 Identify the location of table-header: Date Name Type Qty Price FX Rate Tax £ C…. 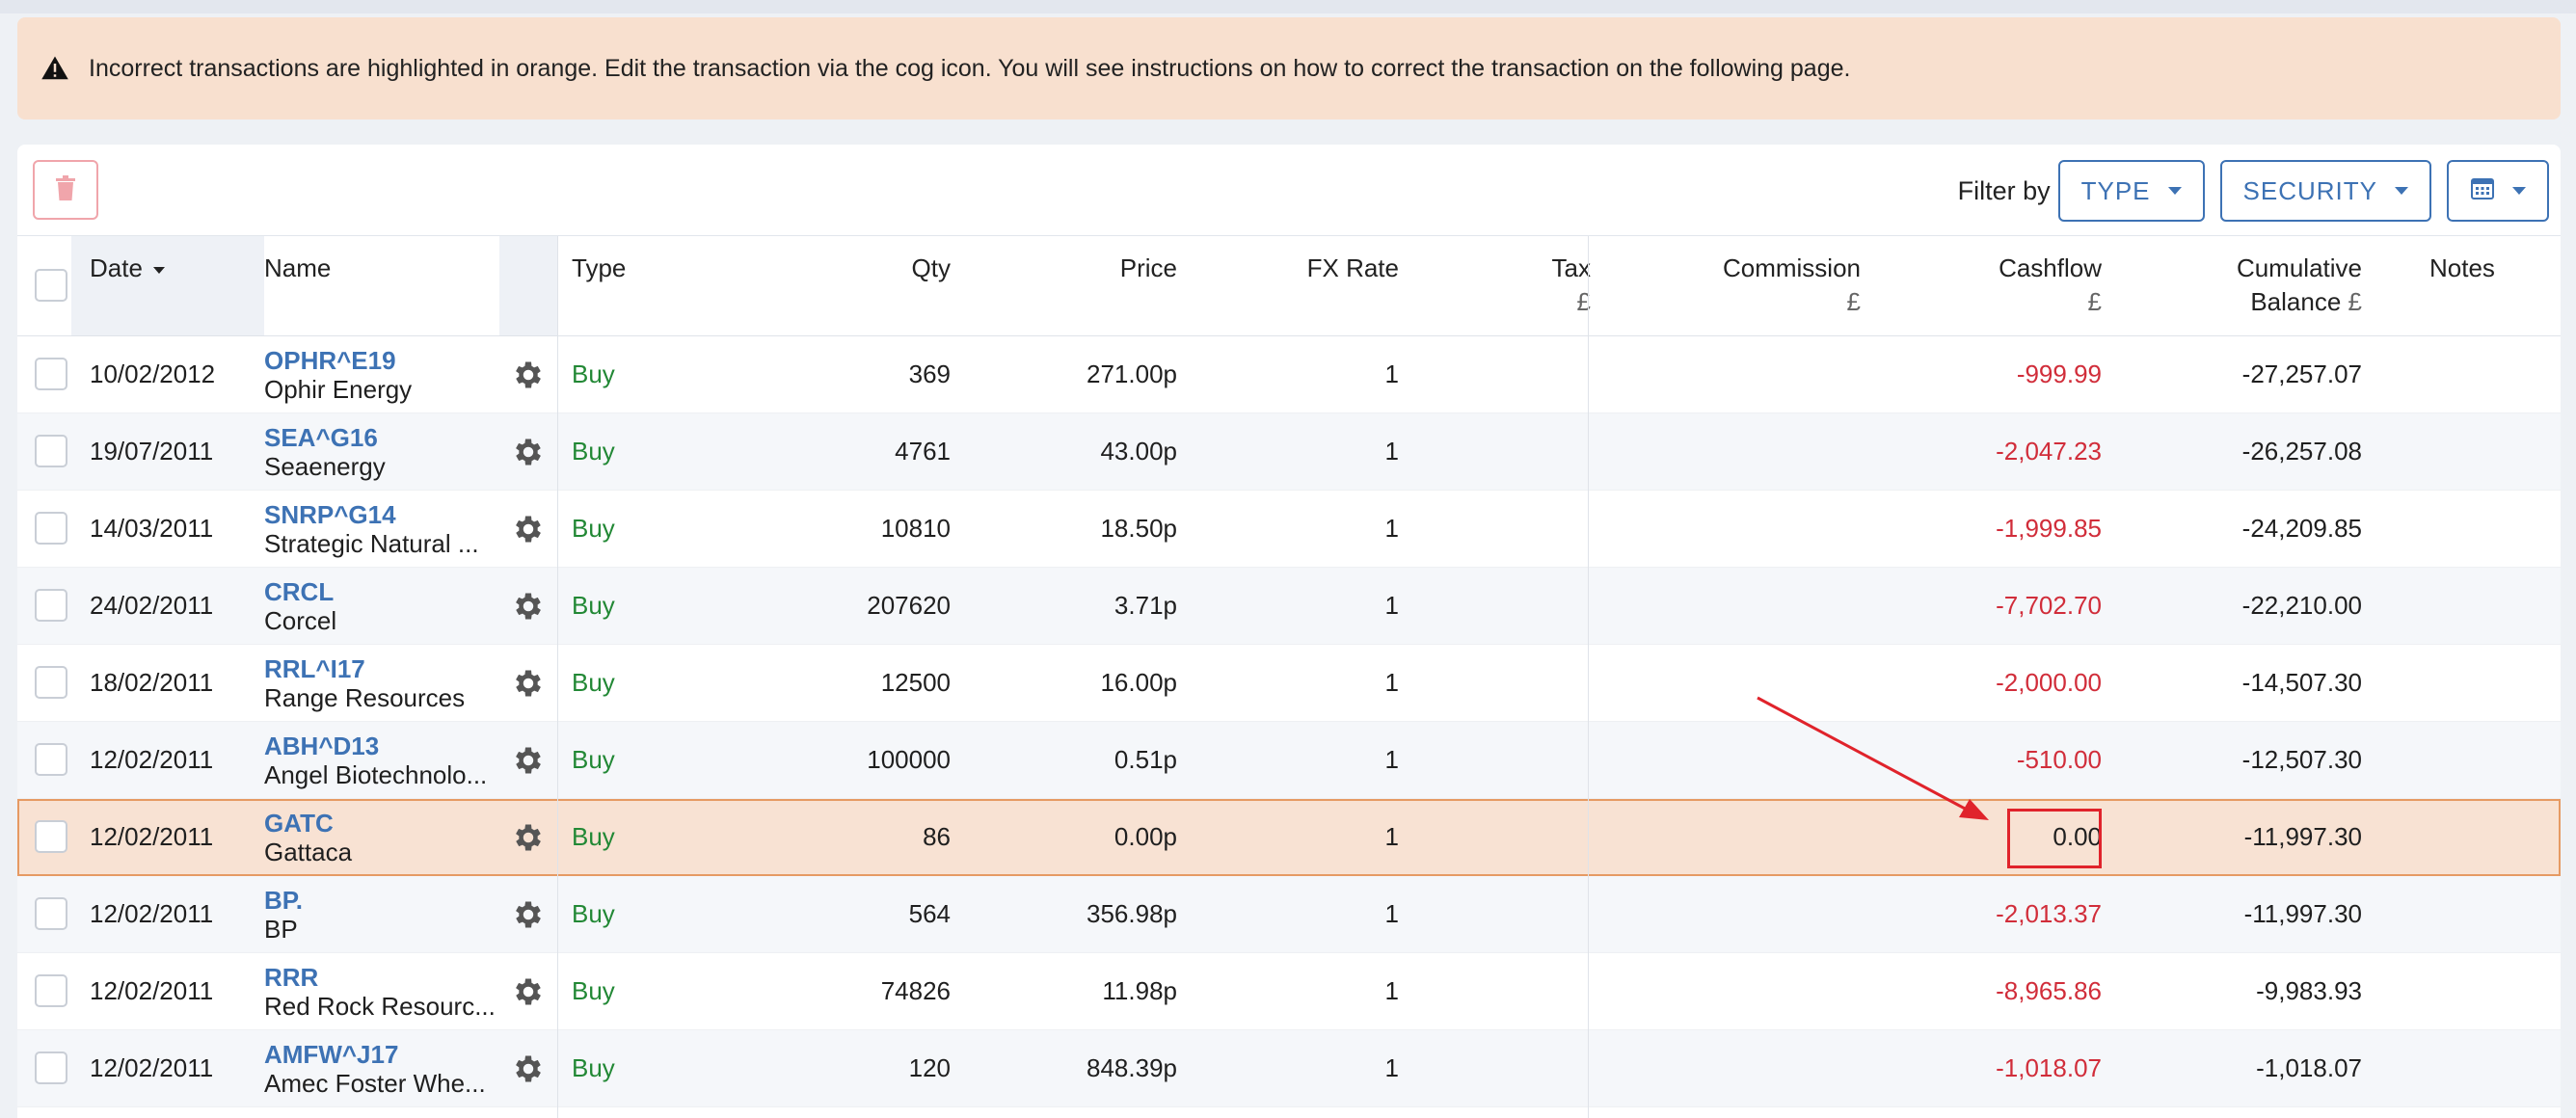
(1289, 286).